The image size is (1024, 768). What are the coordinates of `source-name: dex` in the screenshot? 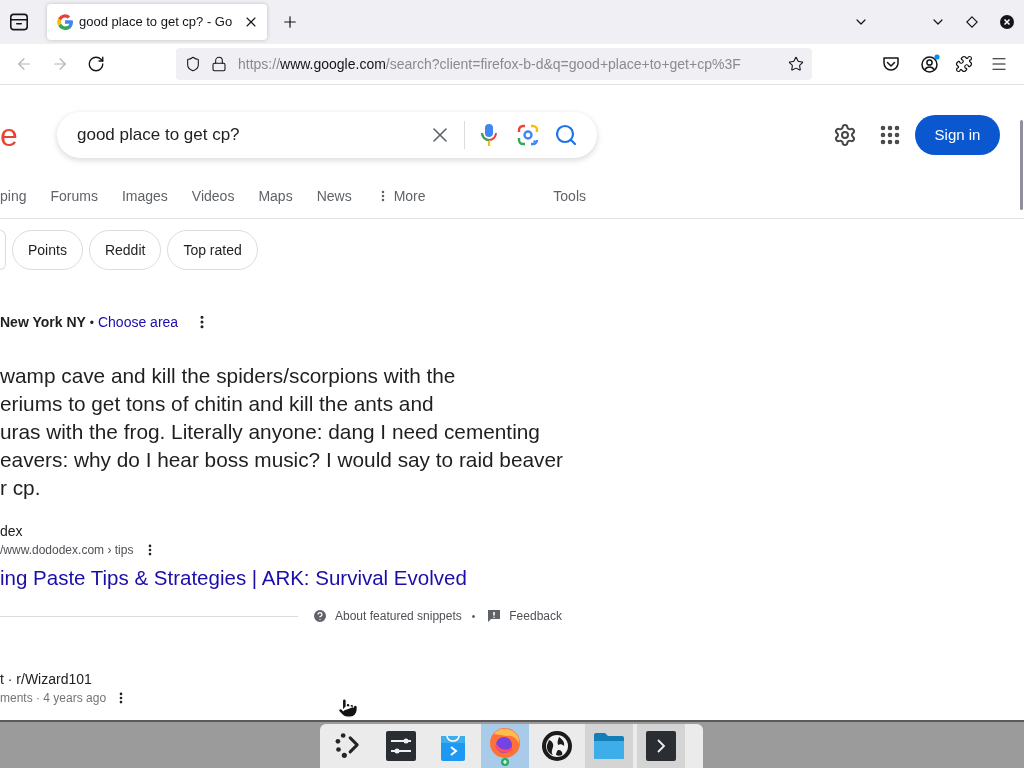 It's located at (11, 531).